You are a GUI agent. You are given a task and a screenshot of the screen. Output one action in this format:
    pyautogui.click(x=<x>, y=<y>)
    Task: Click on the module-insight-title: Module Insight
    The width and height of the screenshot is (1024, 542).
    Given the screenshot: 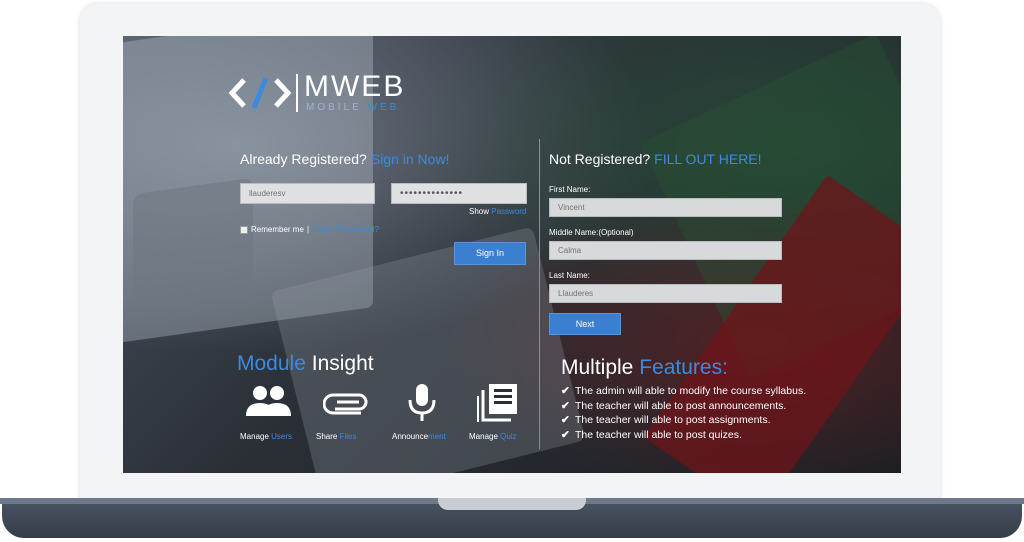 What is the action you would take?
    pyautogui.click(x=305, y=364)
    